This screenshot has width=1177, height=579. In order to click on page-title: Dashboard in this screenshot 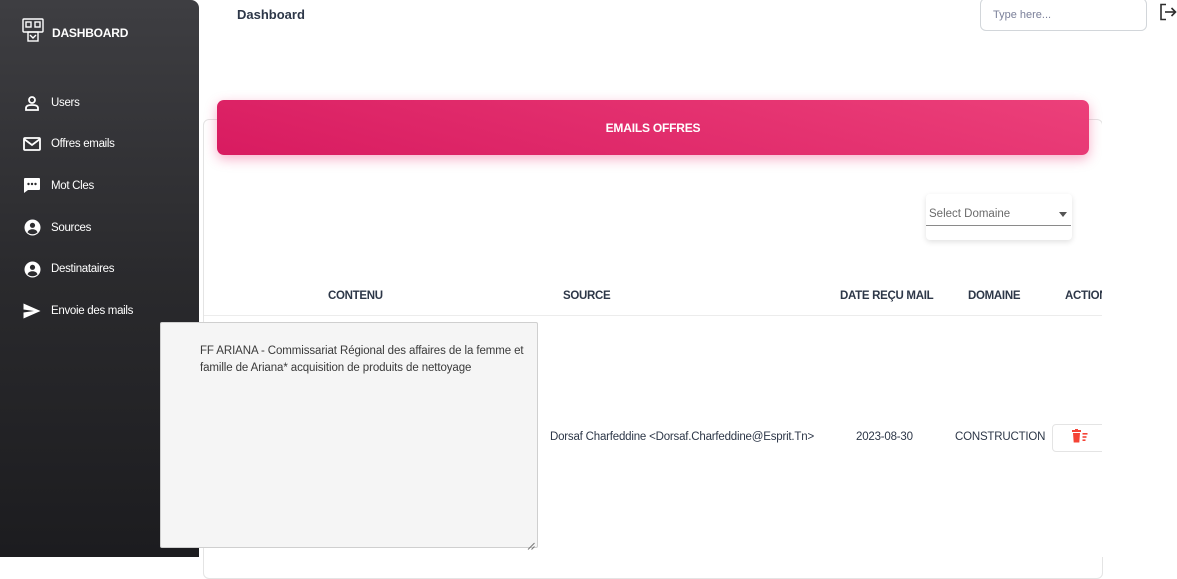, I will do `click(271, 14)`.